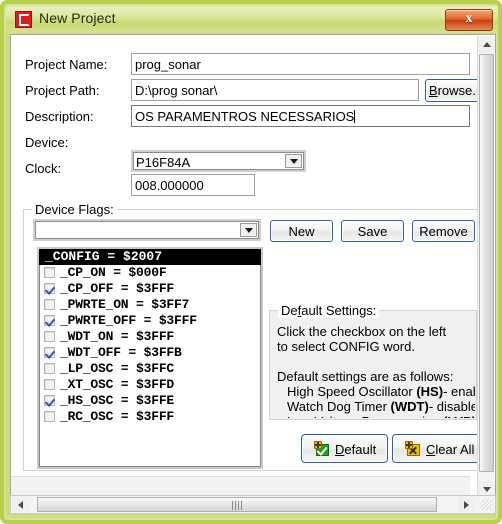  I want to click on config-flag-row: _PWRTE_OFF = $3FFF, so click(150, 321).